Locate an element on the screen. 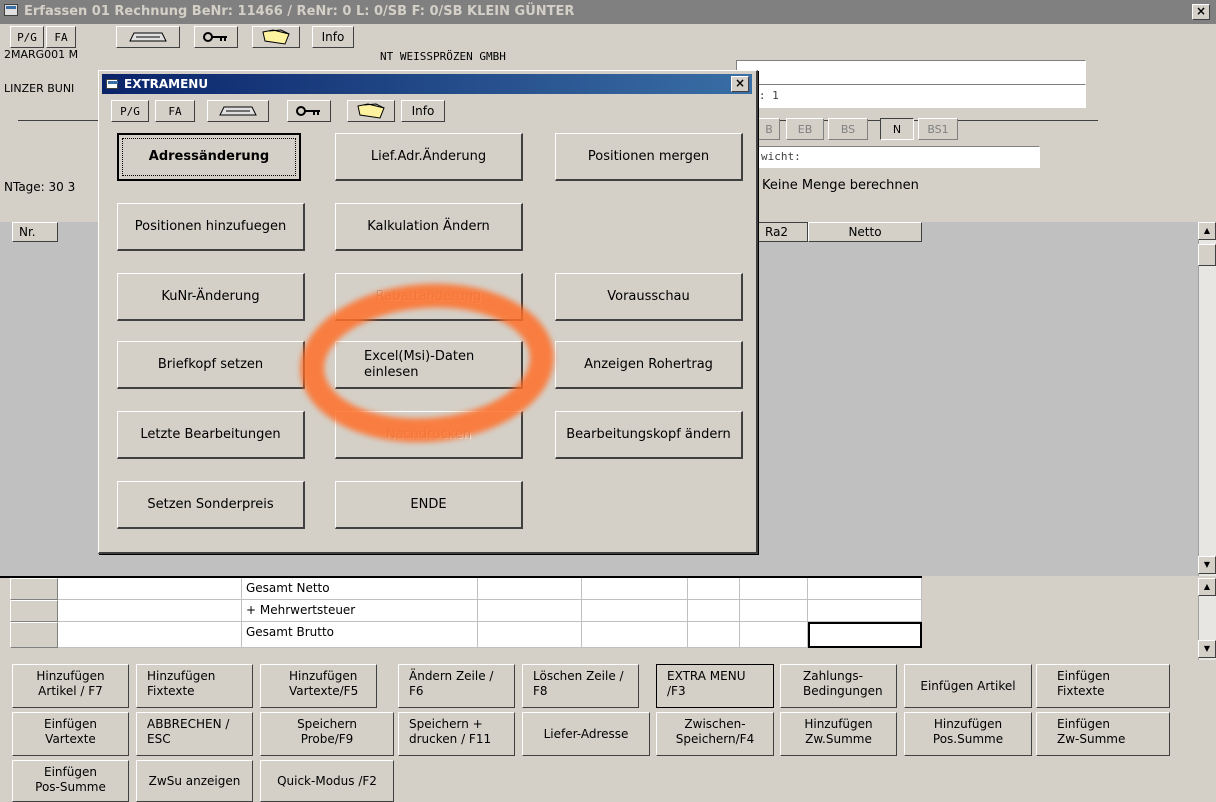 This screenshot has width=1216, height=802. setzen-sonderpreis-button: Setzen Sonderpreis is located at coordinates (211, 505).